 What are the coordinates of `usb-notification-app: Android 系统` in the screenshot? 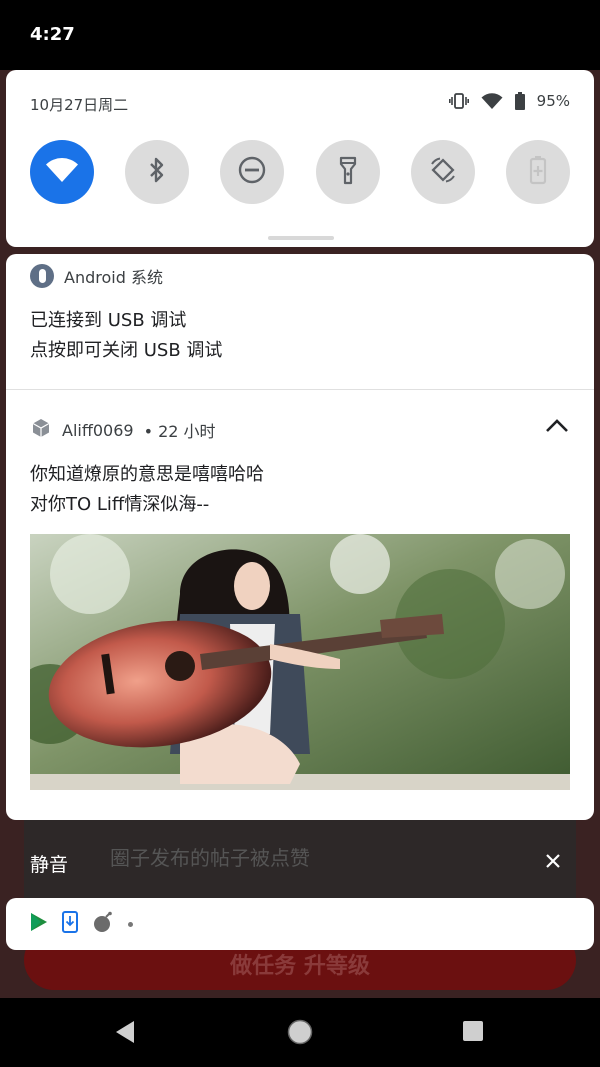 It's located at (113, 277).